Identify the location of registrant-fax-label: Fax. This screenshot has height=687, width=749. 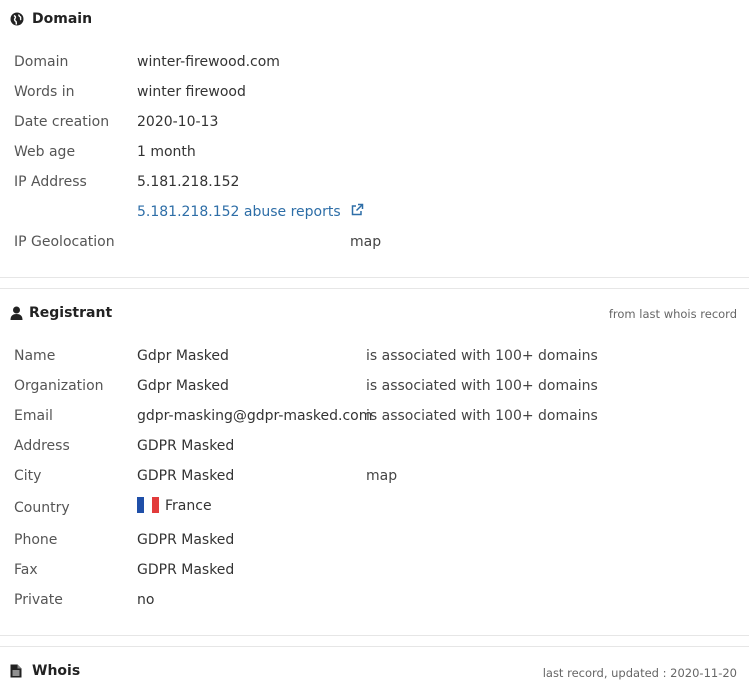
(26, 570).